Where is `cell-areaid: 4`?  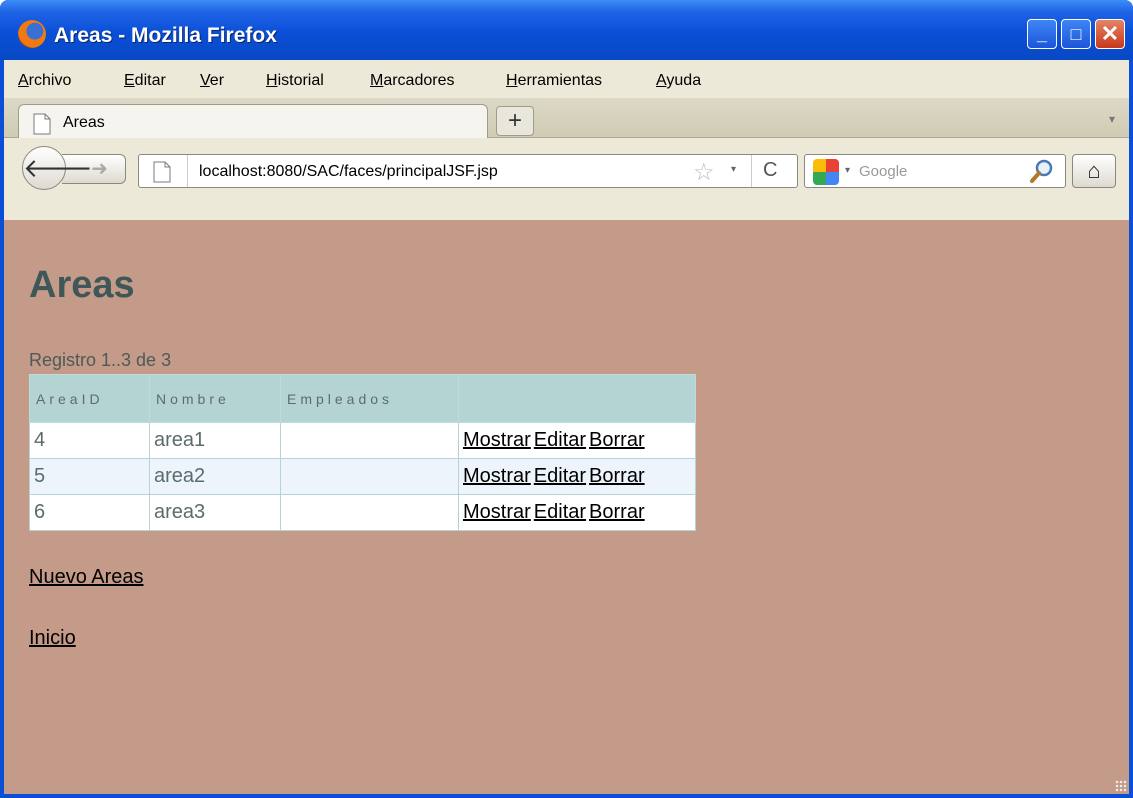
cell-areaid: 4 is located at coordinates (89, 440).